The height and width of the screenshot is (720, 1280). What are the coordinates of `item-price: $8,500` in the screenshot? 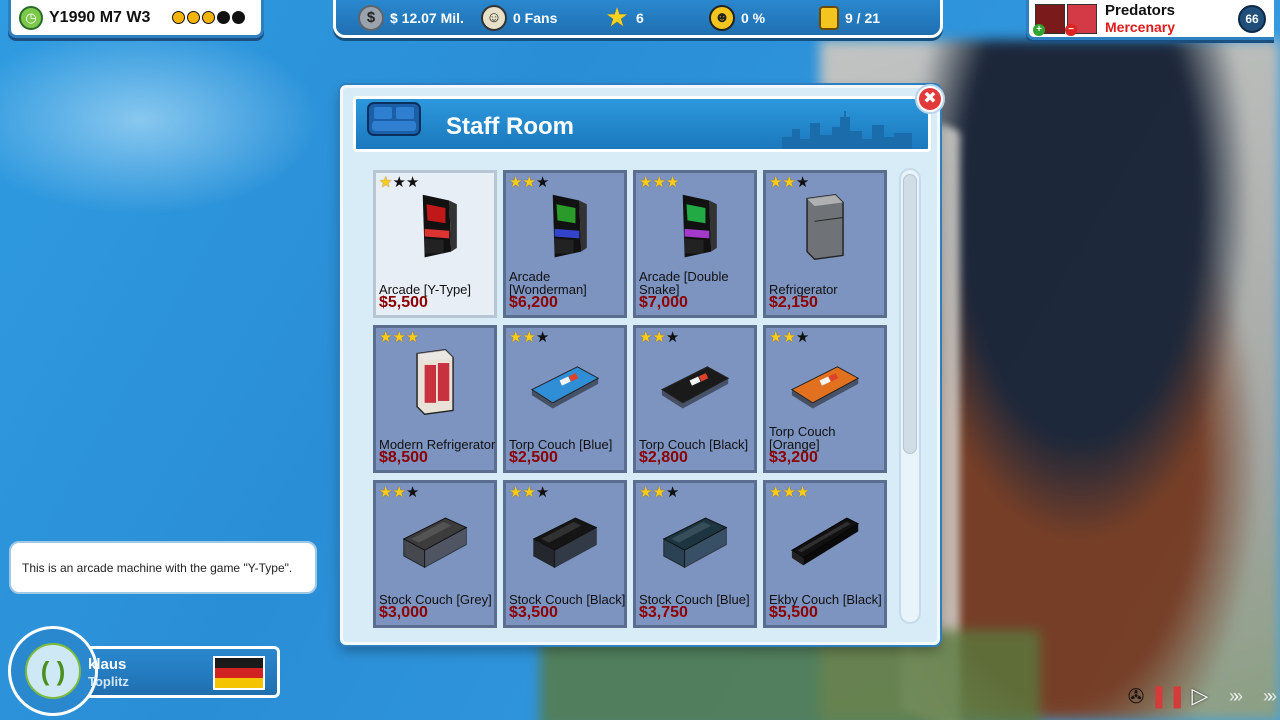 It's located at (403, 457).